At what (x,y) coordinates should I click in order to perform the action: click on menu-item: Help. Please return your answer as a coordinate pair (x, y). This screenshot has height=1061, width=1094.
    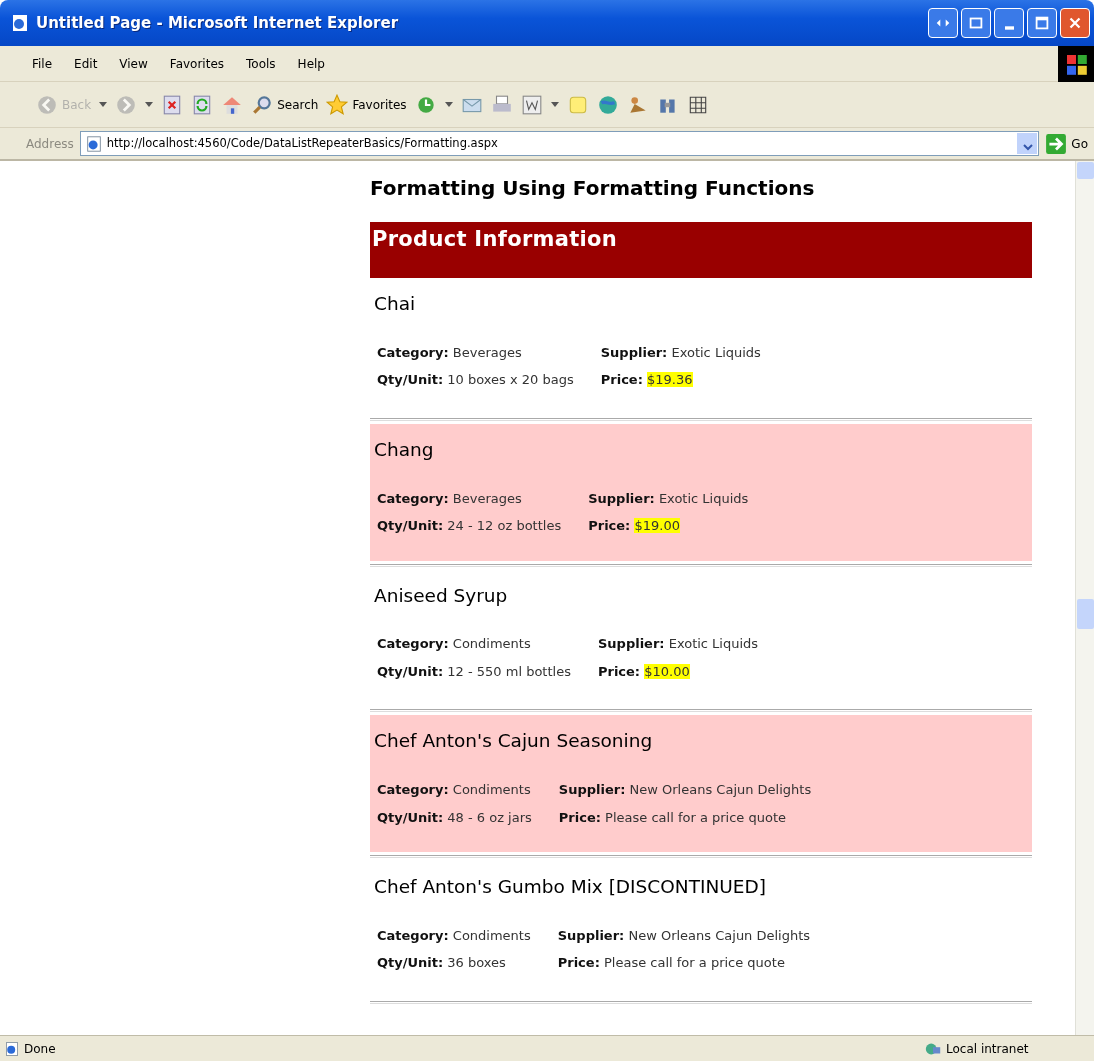
    Looking at the image, I should click on (311, 63).